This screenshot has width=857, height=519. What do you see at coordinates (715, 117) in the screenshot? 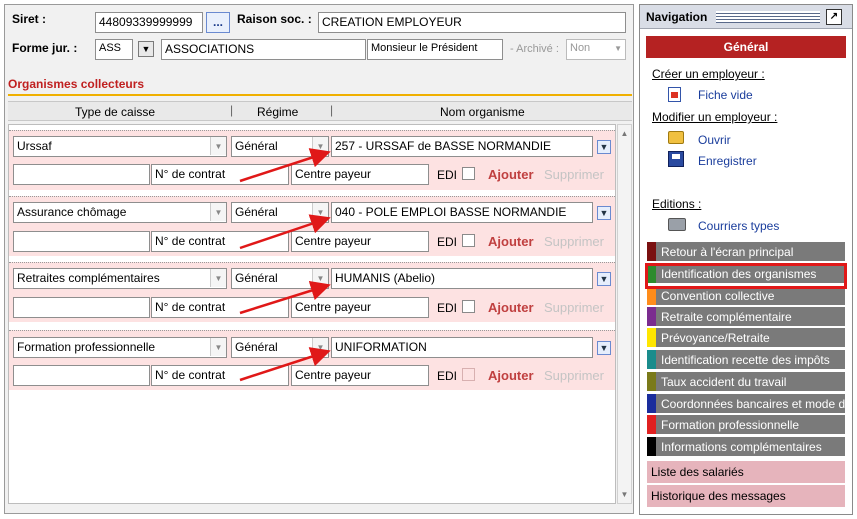
I see `modifier-label: Modifier un employeur :` at bounding box center [715, 117].